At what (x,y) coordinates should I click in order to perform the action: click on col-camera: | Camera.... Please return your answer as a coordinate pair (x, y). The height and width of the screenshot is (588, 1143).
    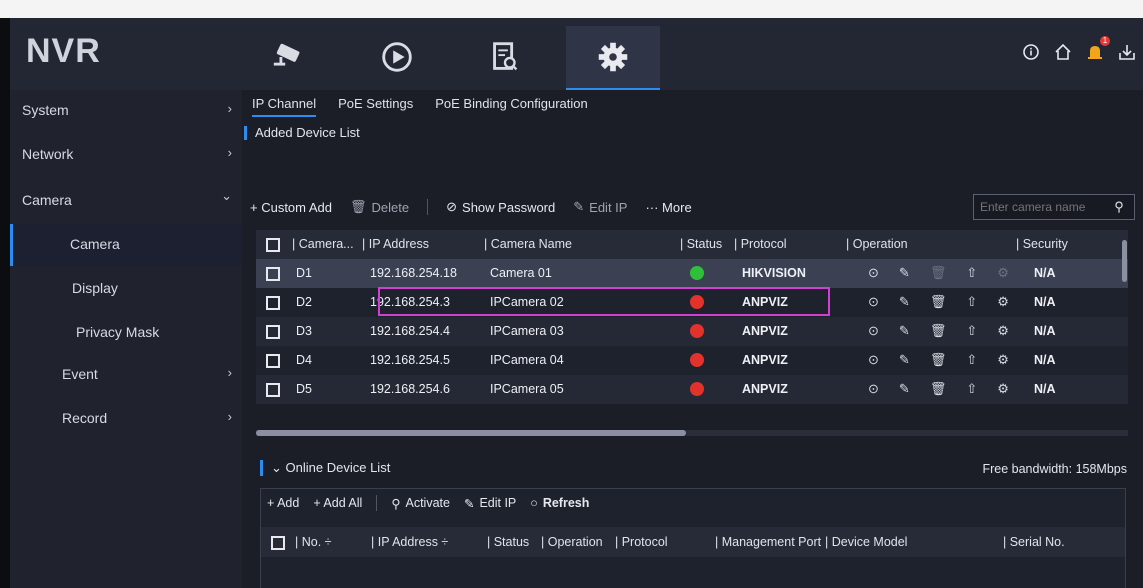
    Looking at the image, I should click on (323, 244).